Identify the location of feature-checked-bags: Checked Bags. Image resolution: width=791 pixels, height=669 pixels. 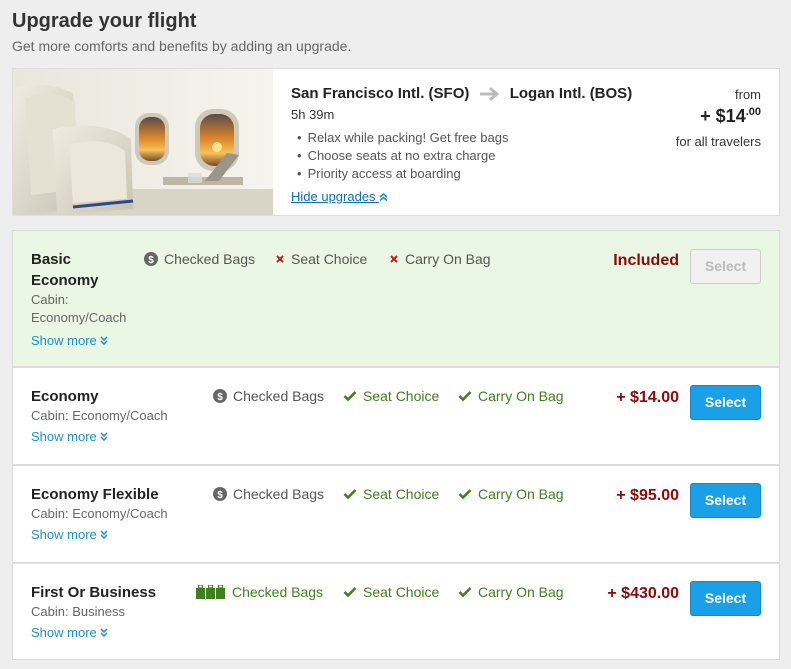
(259, 592).